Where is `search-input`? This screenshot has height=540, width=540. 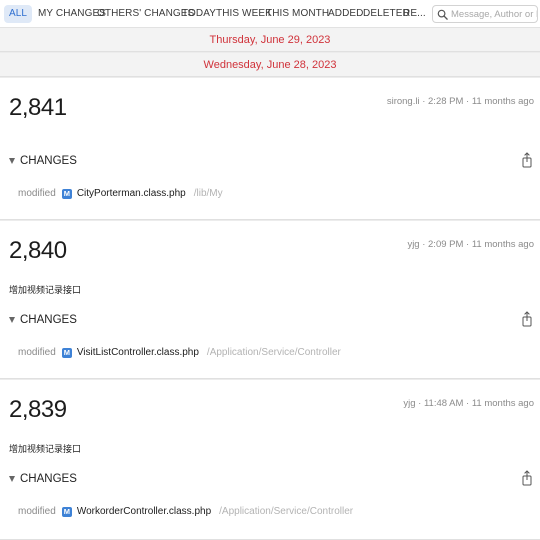 search-input is located at coordinates (494, 14).